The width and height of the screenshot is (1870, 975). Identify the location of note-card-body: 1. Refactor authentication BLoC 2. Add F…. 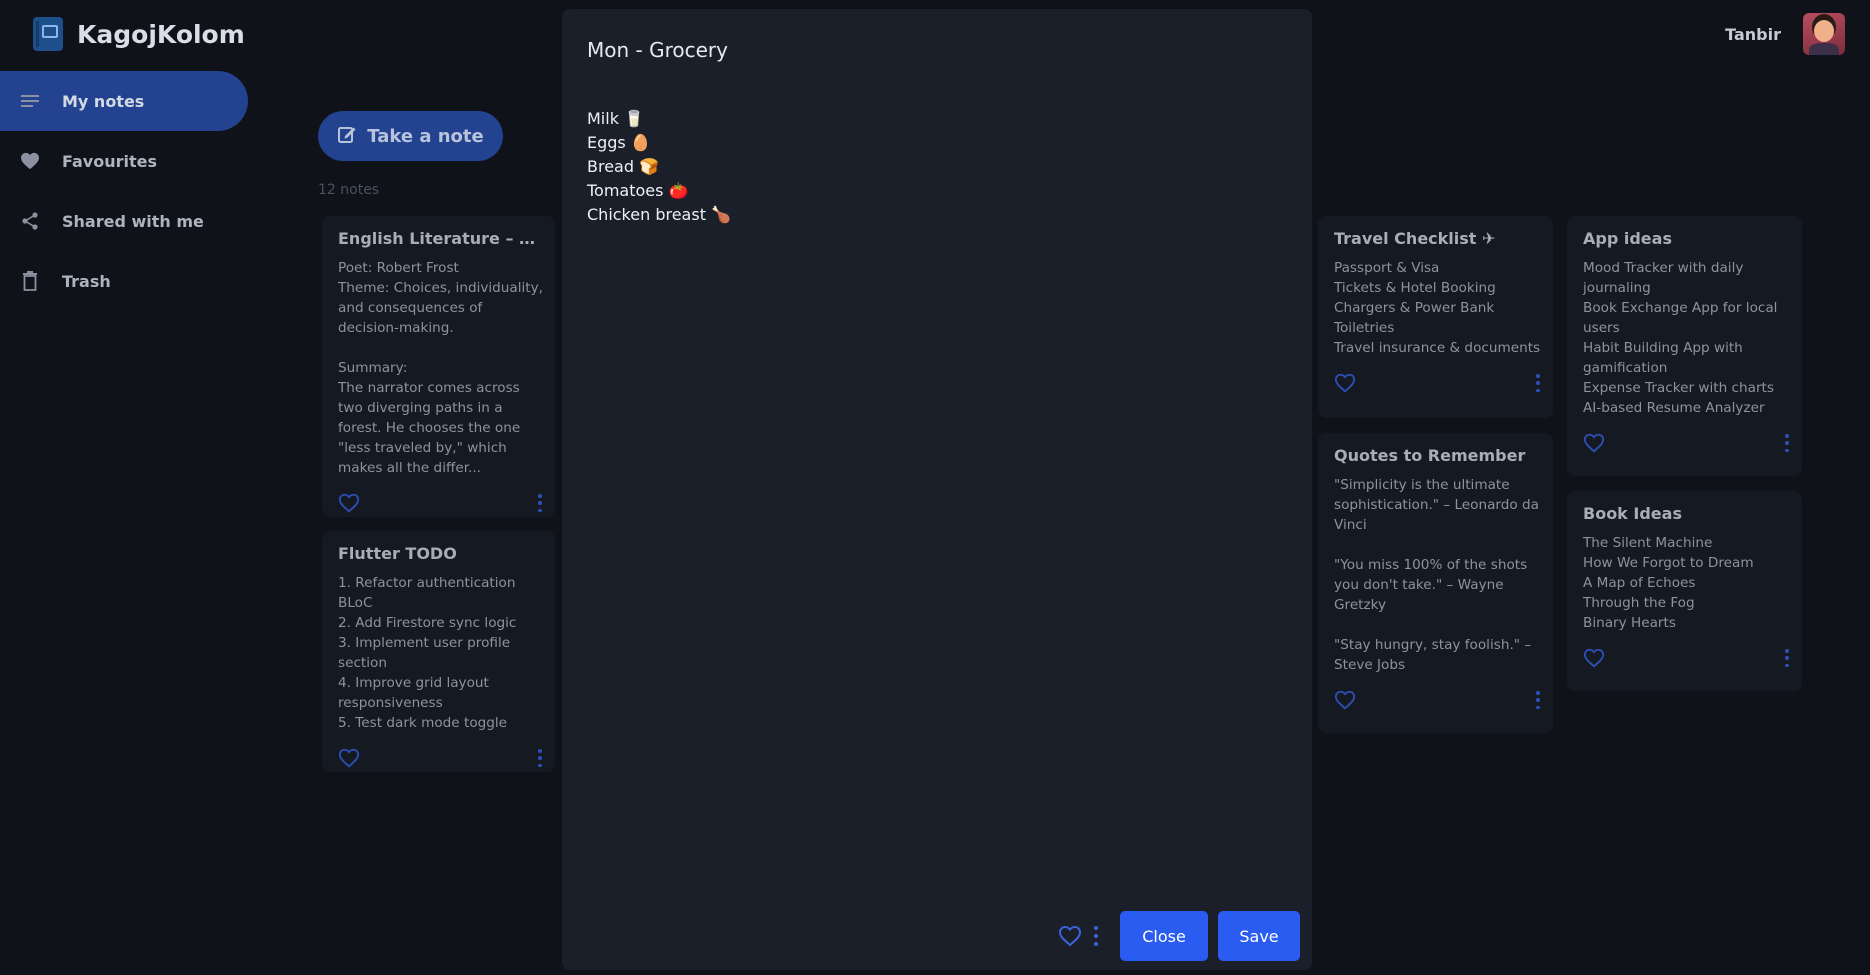
(427, 653).